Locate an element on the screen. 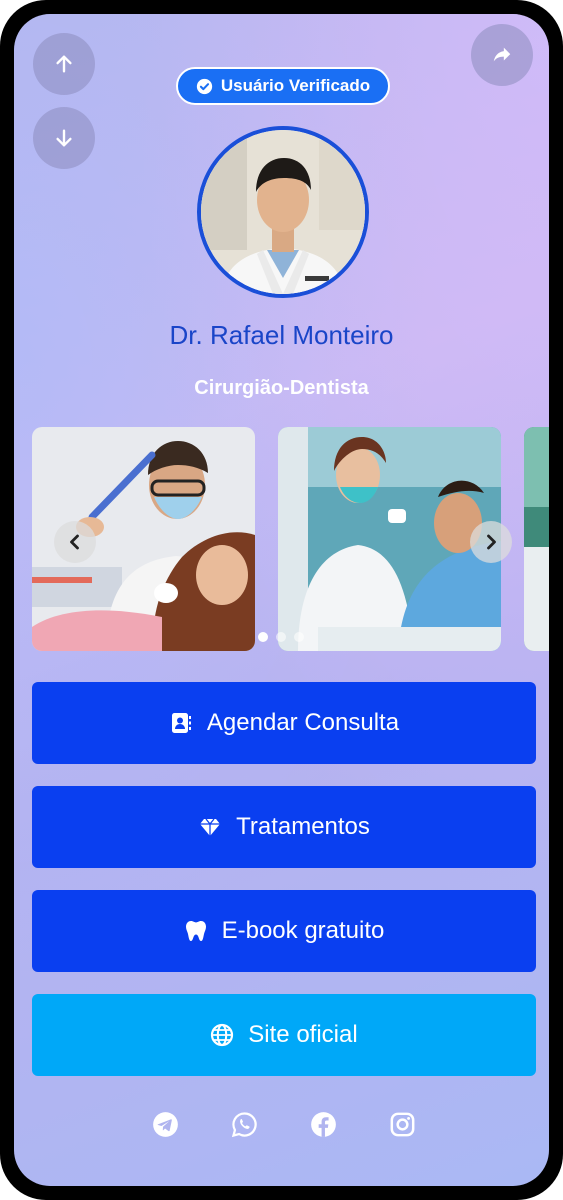  carousel-next-button is located at coordinates (491, 542).